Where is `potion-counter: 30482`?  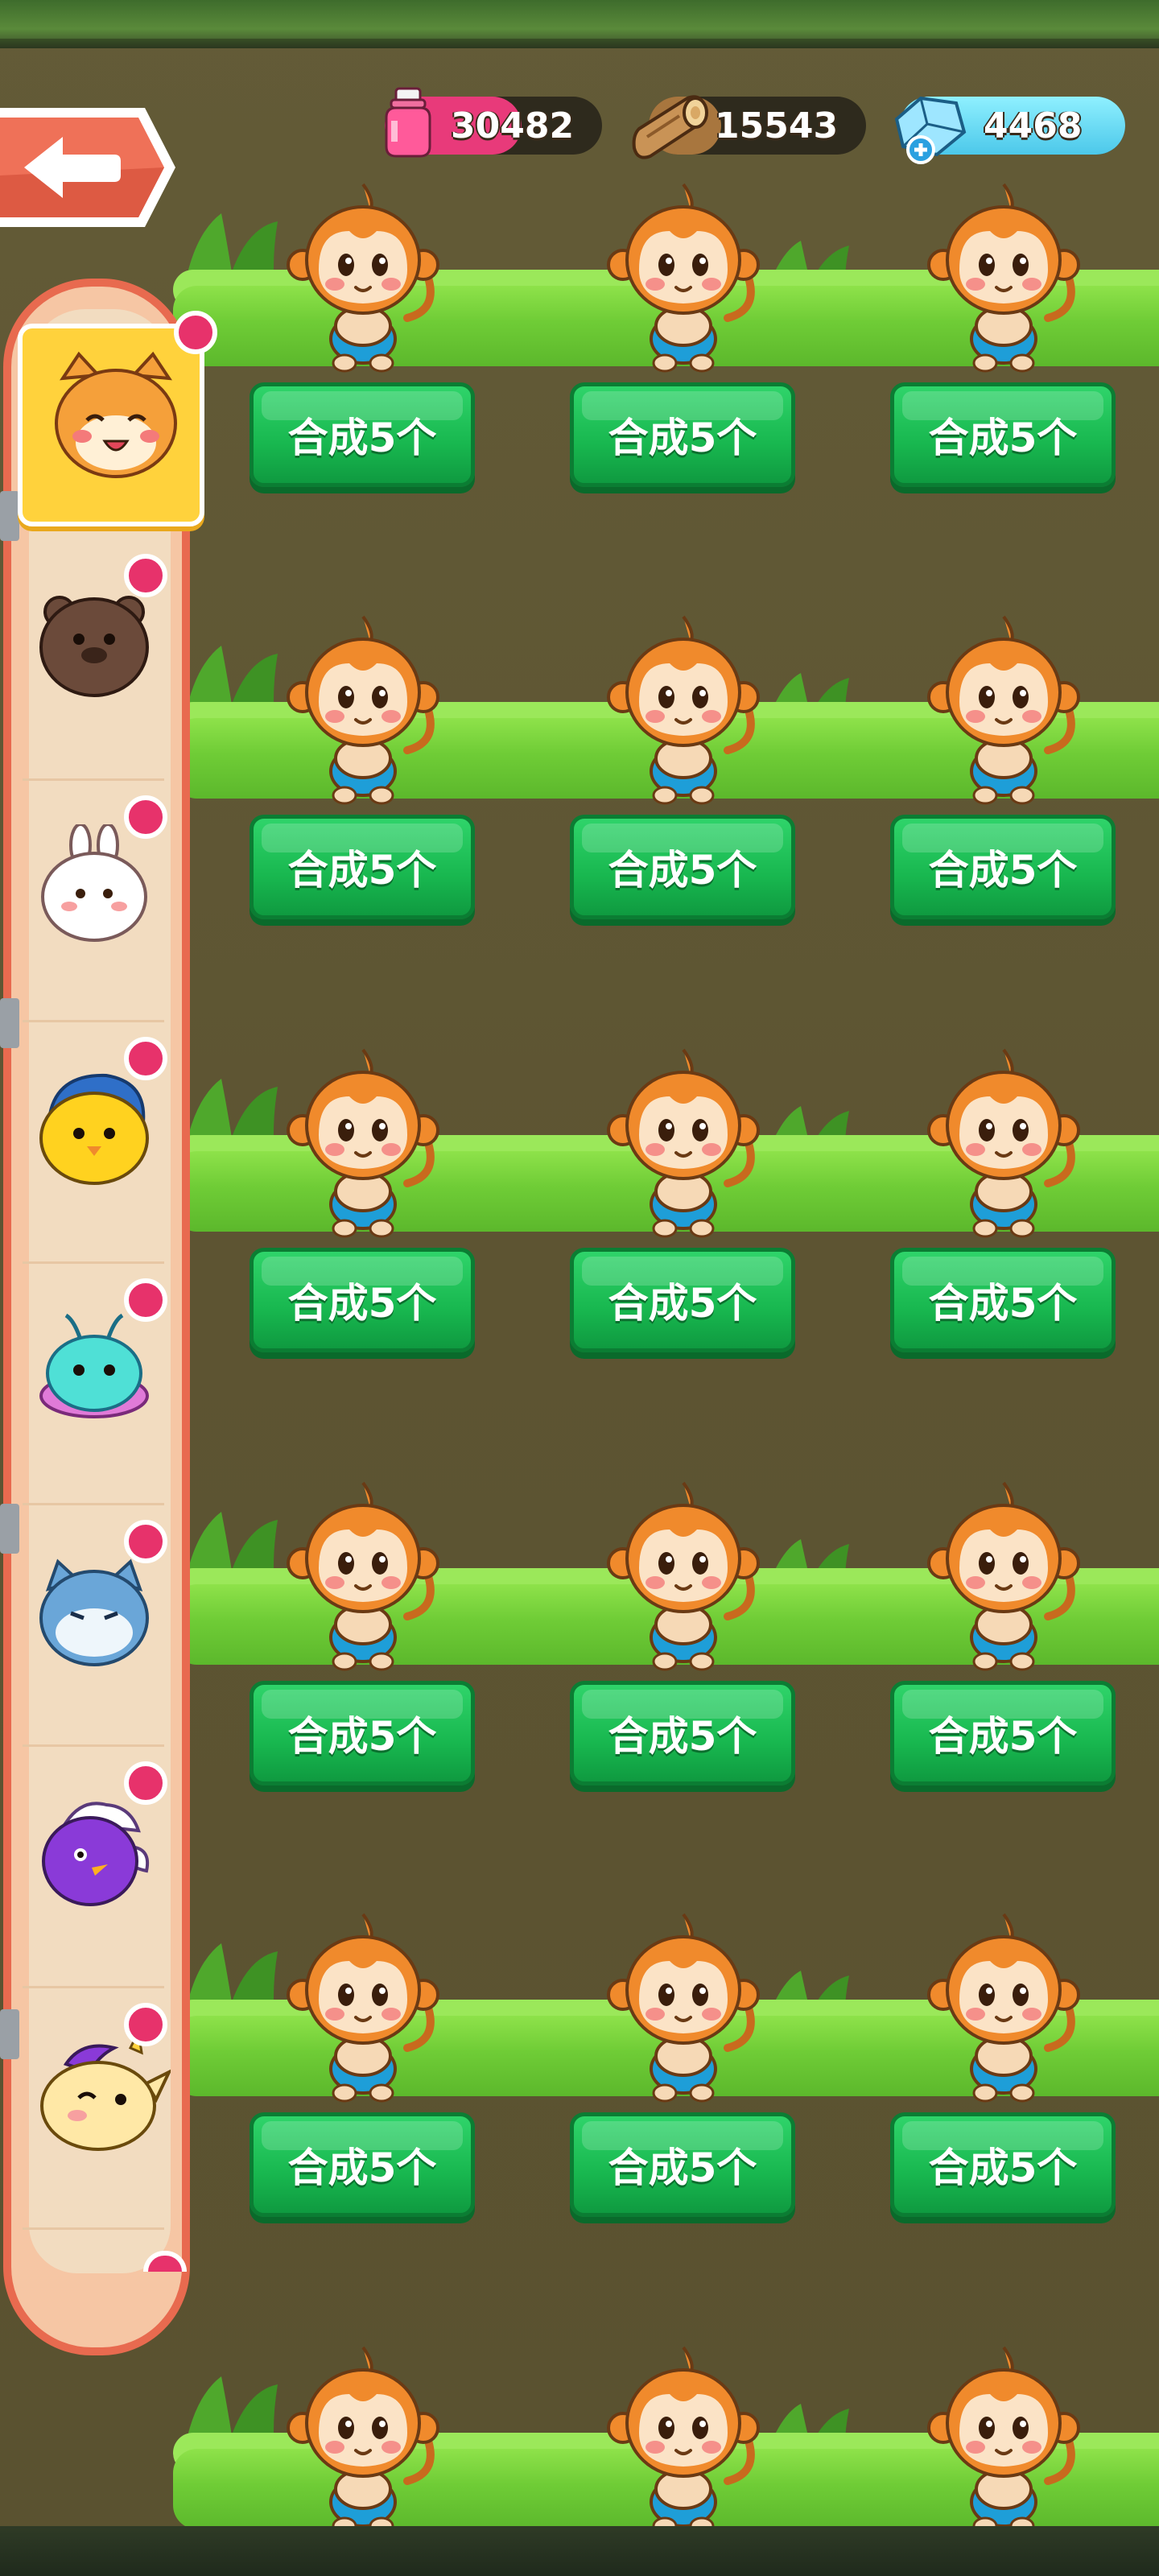 potion-counter: 30482 is located at coordinates (493, 122).